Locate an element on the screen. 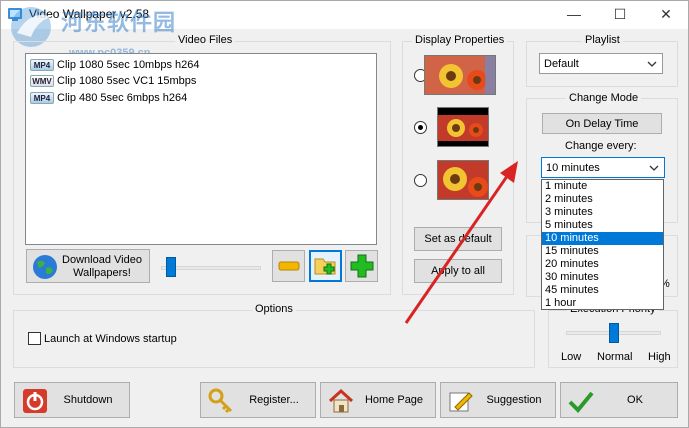  file-name: Clip 1080 5sec VC1 15mbps is located at coordinates (127, 81).